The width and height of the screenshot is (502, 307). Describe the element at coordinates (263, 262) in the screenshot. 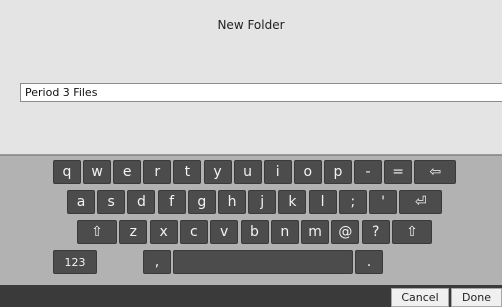

I see `space-key` at that location.